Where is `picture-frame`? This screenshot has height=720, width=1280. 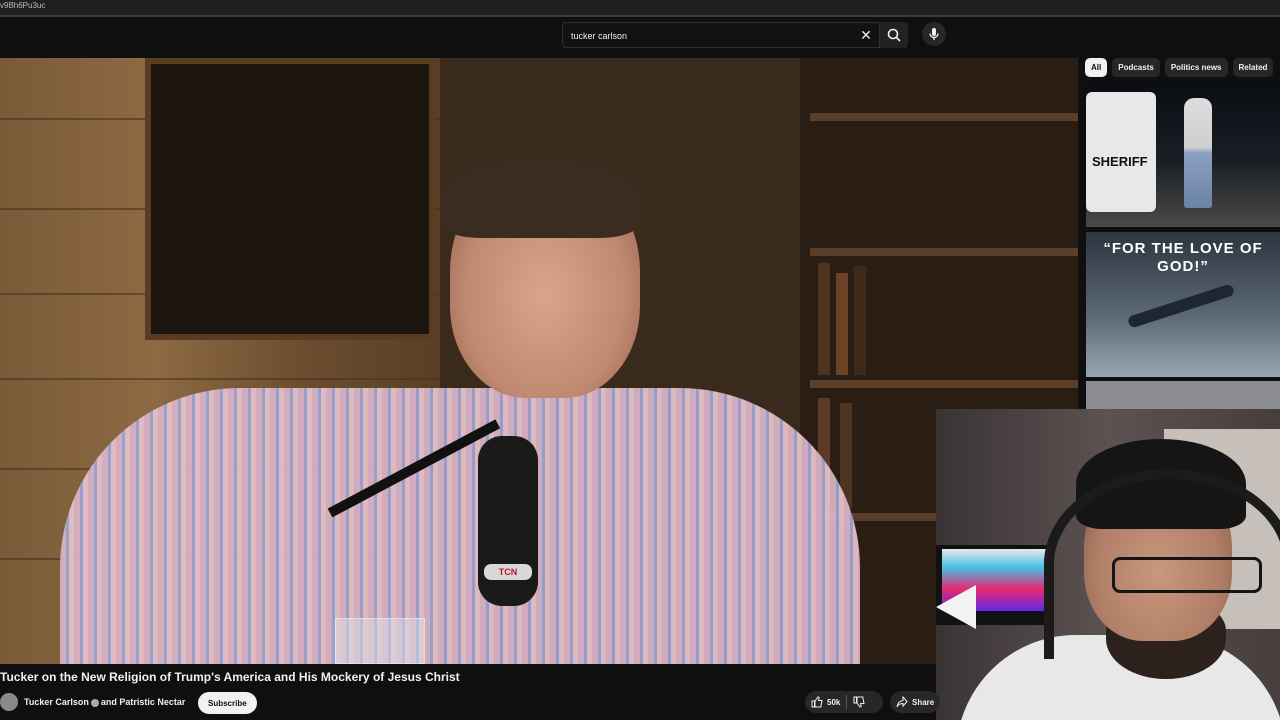
picture-frame is located at coordinates (290, 199).